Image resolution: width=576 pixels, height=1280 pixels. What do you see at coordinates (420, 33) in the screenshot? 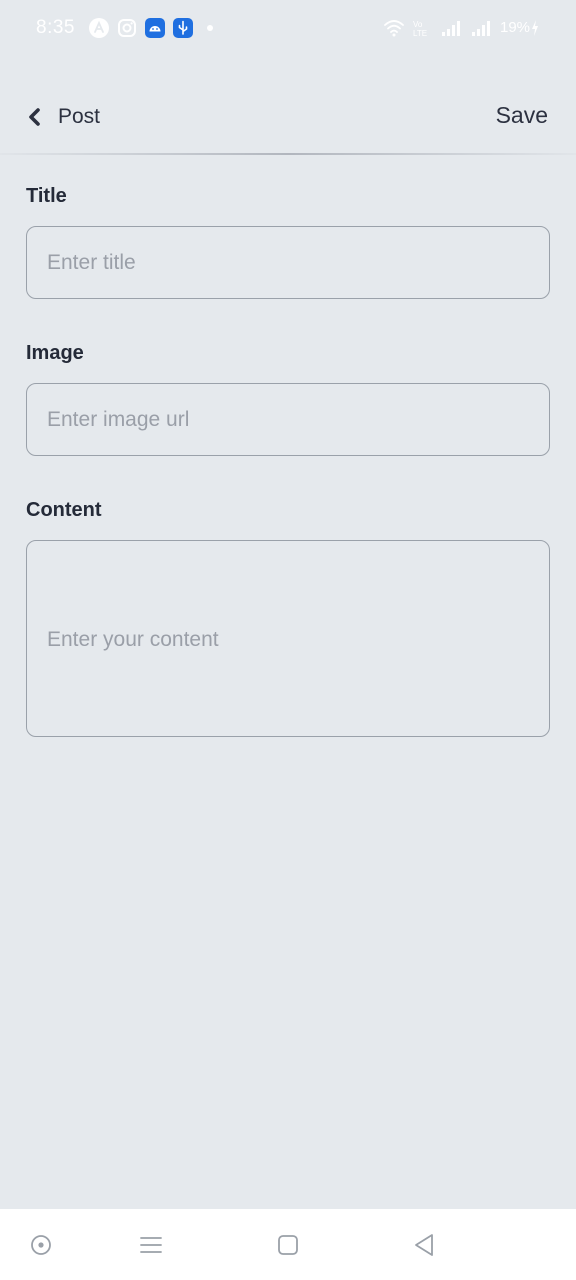
I see `svg-text: LTE` at bounding box center [420, 33].